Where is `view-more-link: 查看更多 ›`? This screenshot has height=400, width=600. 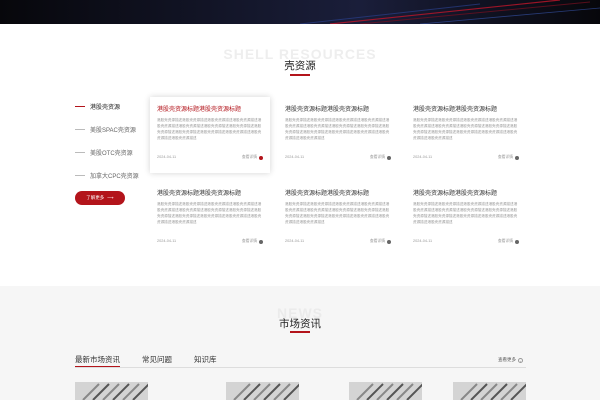 view-more-link: 查看更多 › is located at coordinates (510, 360).